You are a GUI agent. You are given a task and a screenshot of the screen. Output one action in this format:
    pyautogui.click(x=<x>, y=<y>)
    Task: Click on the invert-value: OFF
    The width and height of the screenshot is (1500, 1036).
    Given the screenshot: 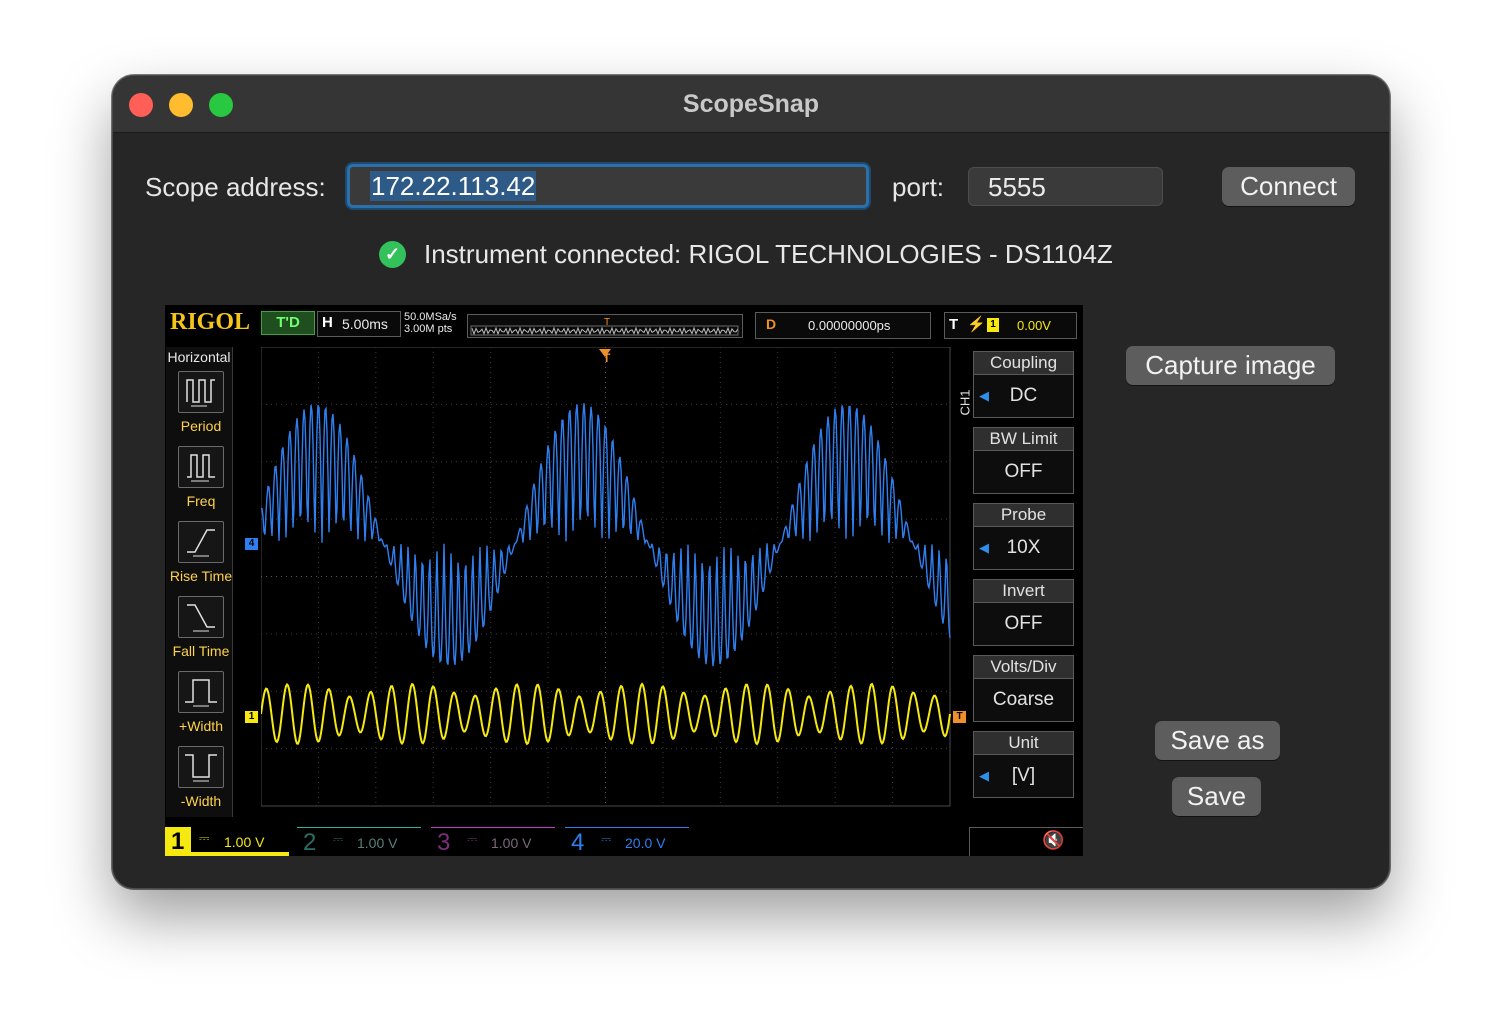 What is the action you would take?
    pyautogui.click(x=1023, y=624)
    